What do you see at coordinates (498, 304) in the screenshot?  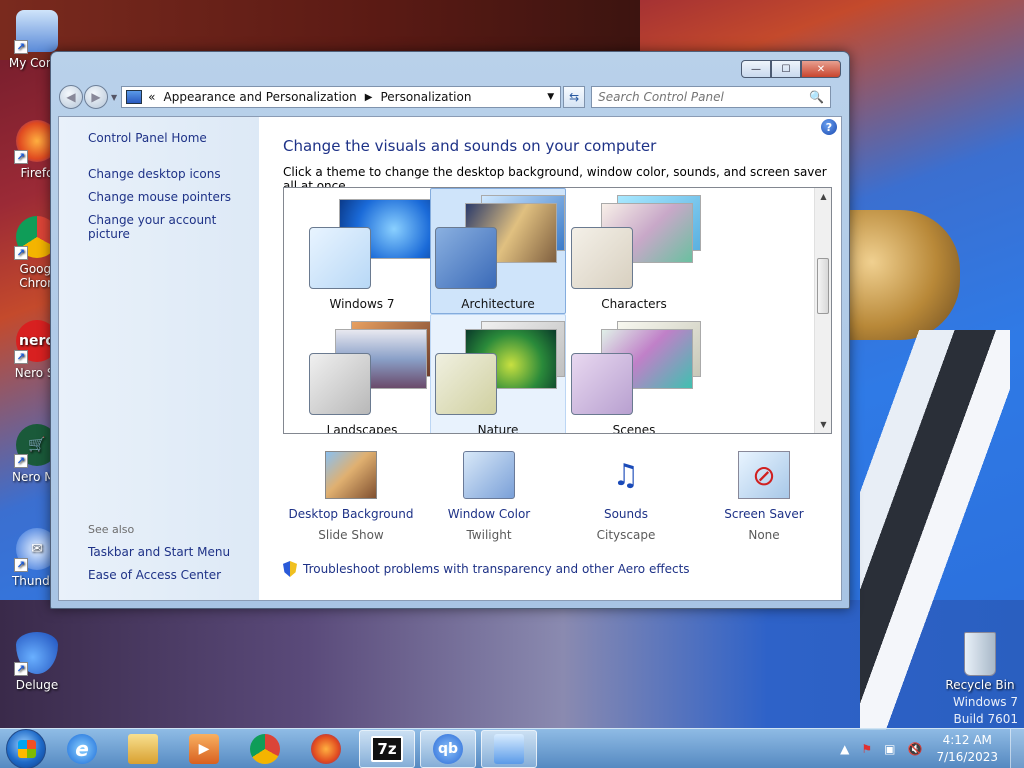 I see `theme-name: Architecture` at bounding box center [498, 304].